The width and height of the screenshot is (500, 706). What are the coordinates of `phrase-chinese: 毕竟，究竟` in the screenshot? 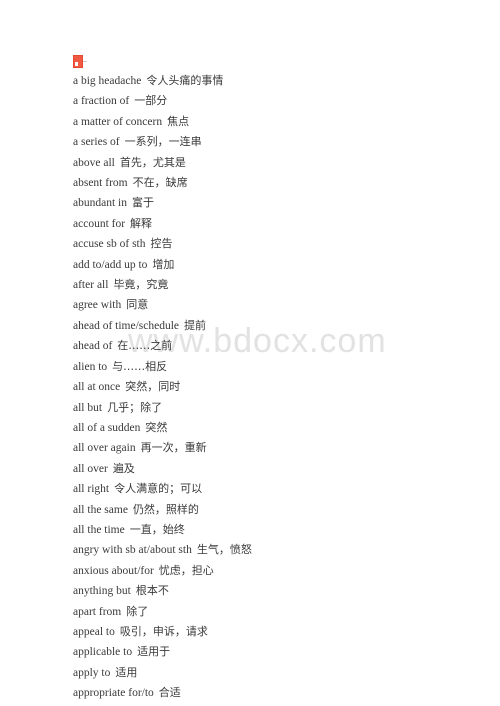 It's located at (141, 285).